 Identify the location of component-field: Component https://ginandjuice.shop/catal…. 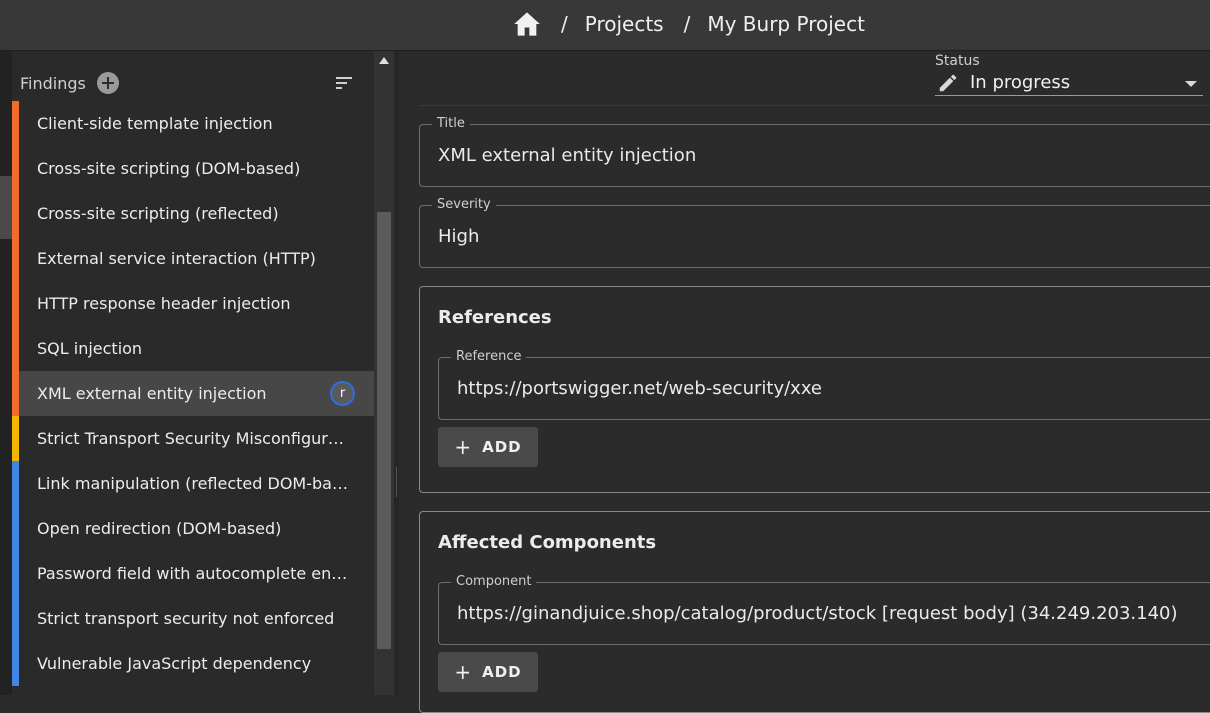
(824, 609).